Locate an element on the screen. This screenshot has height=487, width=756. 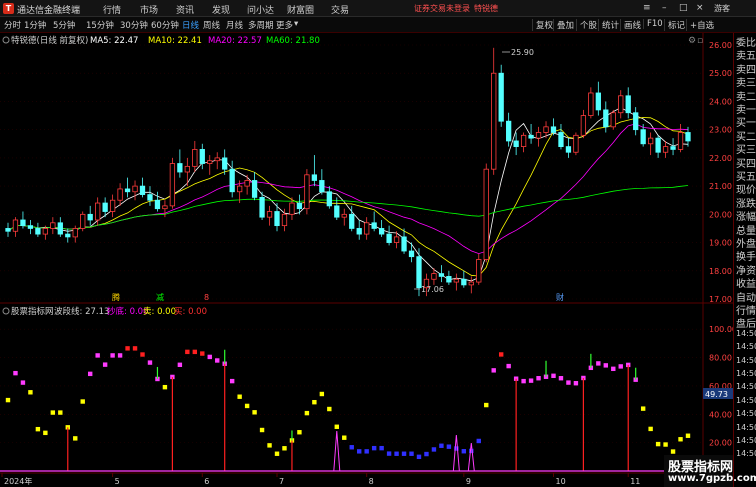
menu-item-wealth: 财富圈 is located at coordinates (300, 9).